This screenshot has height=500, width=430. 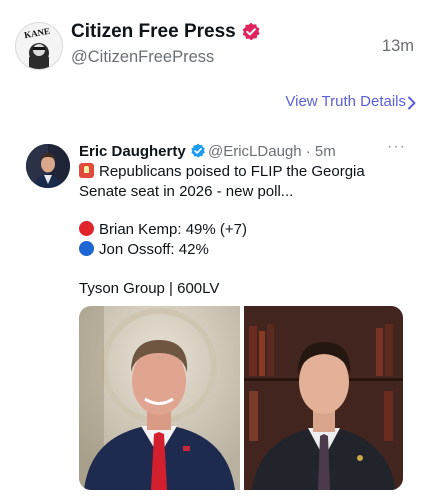 What do you see at coordinates (397, 46) in the screenshot?
I see `post-timestamp: 13m` at bounding box center [397, 46].